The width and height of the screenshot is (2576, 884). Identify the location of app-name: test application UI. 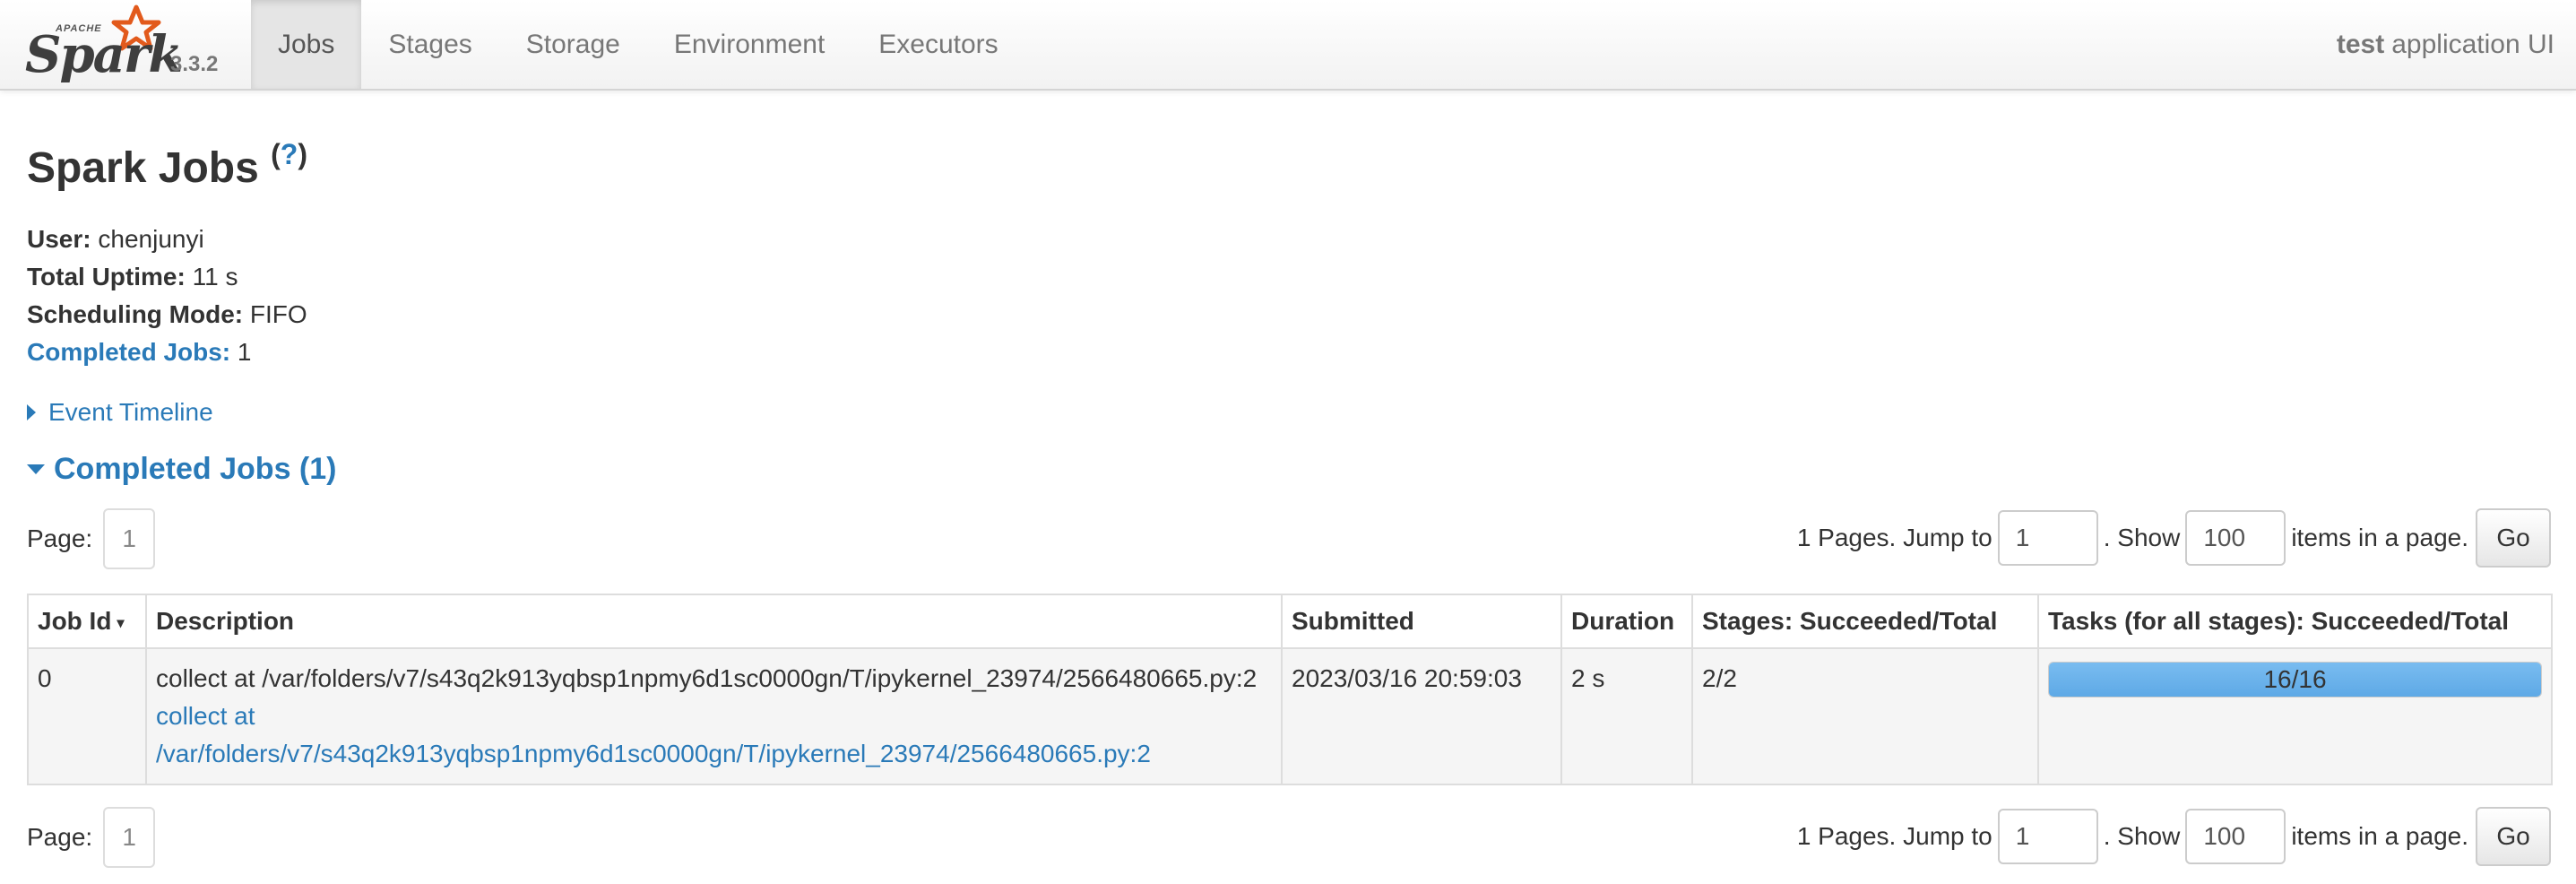
(2445, 44).